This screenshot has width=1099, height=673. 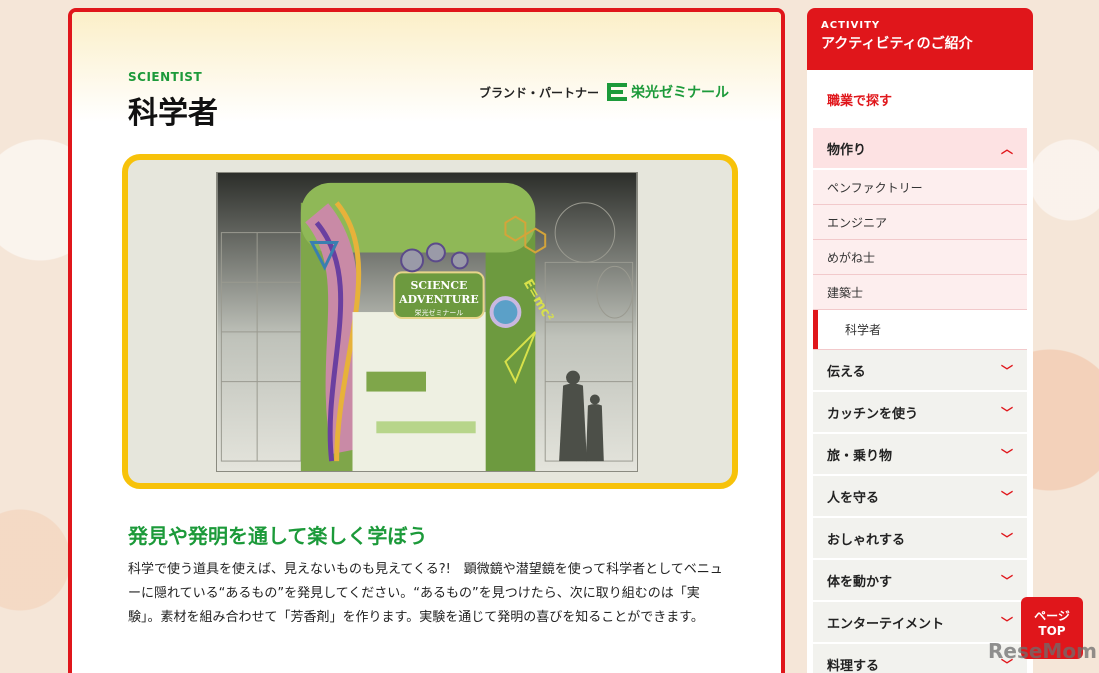 I want to click on brand-partner-label: ブランド・パートナー, so click(x=538, y=92).